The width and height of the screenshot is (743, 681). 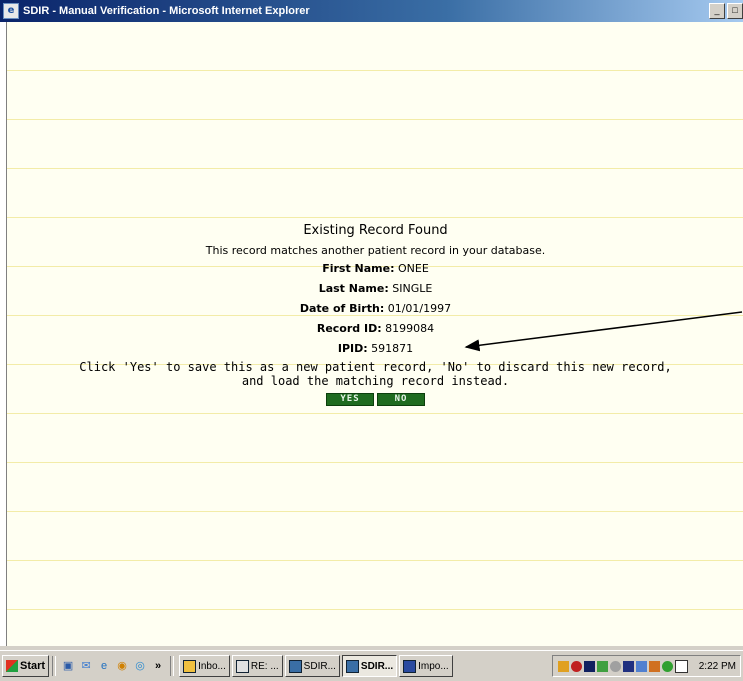 I want to click on globe-icon, so click(x=615, y=666).